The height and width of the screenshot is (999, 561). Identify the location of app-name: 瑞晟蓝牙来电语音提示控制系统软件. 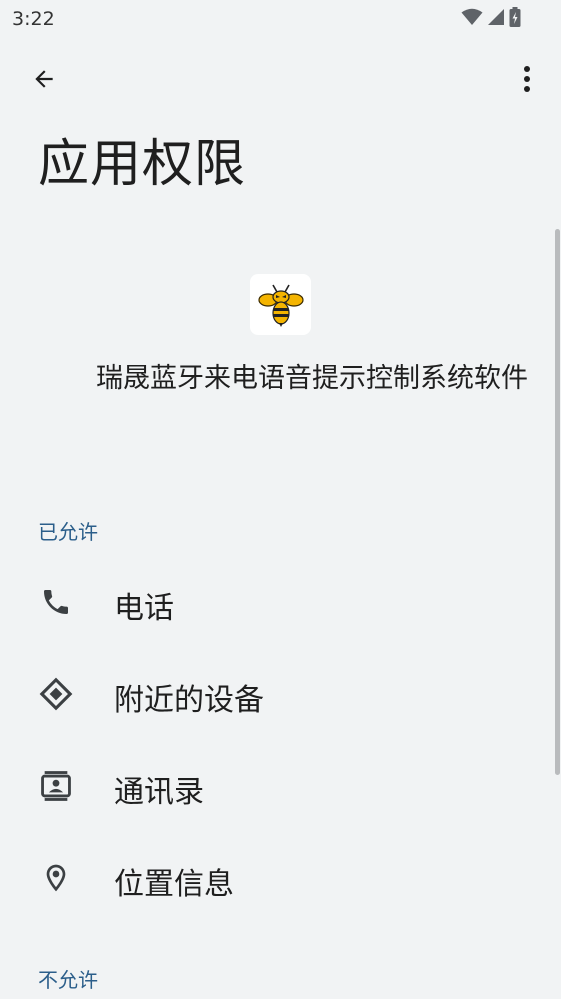
(280, 376).